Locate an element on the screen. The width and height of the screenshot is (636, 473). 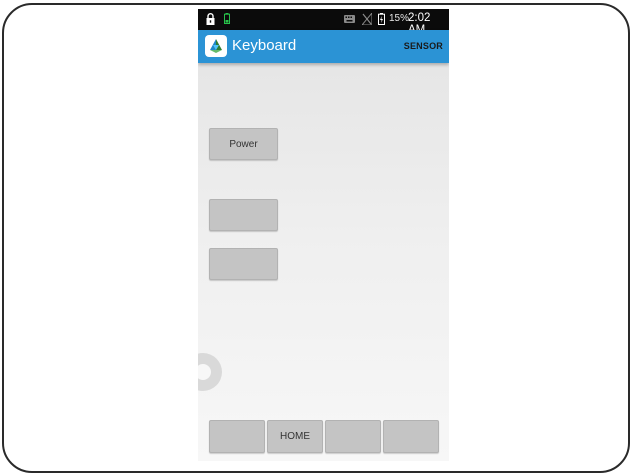
no-signal-icon is located at coordinates (367, 19).